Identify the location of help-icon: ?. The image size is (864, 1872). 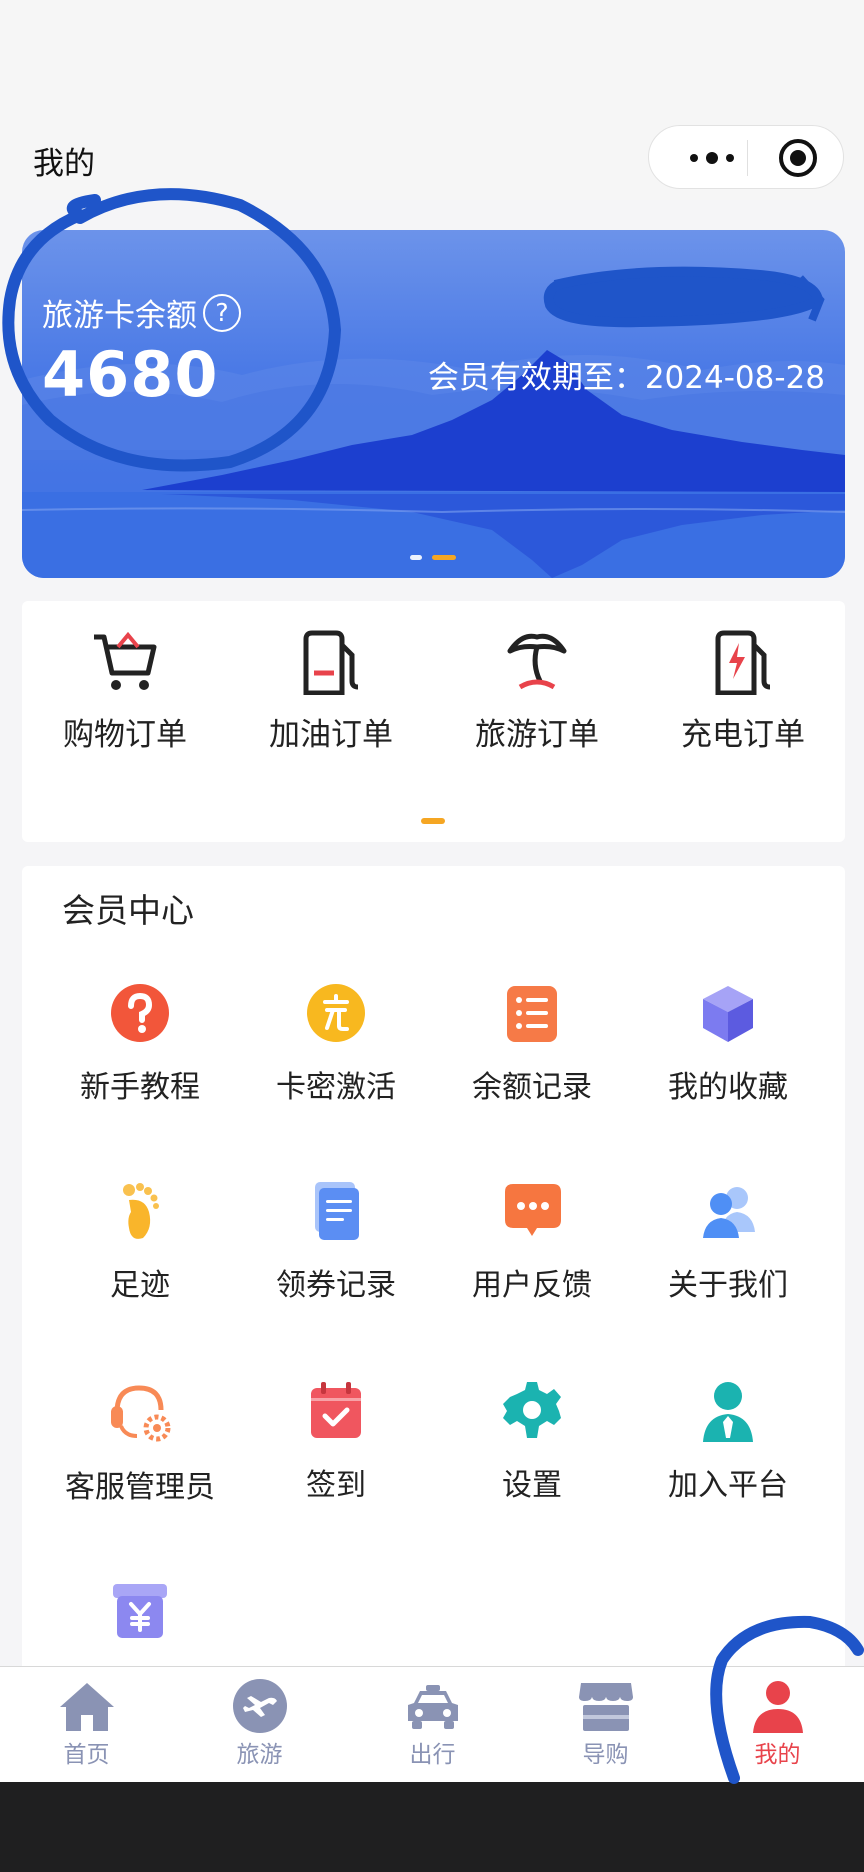
(222, 312).